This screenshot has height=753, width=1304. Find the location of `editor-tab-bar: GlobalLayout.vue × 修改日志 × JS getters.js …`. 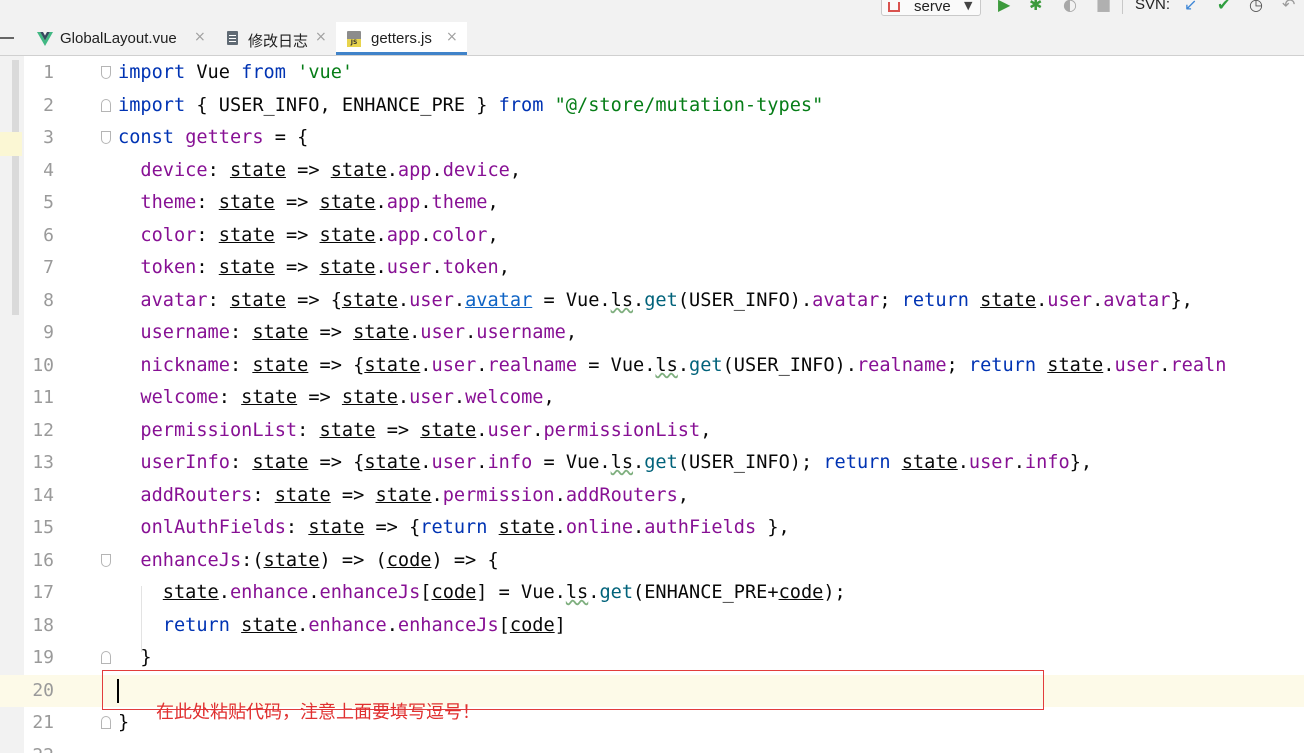

editor-tab-bar: GlobalLayout.vue × 修改日志 × JS getters.js … is located at coordinates (652, 39).